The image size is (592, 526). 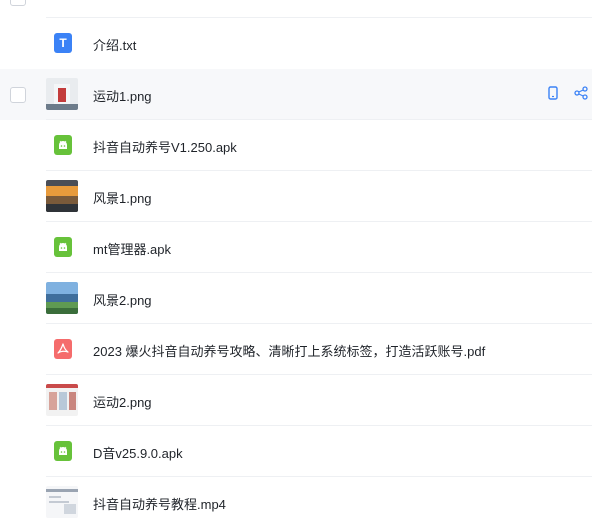 I want to click on file-row: 抖音自动养号V1.250.apk, so click(x=296, y=145).